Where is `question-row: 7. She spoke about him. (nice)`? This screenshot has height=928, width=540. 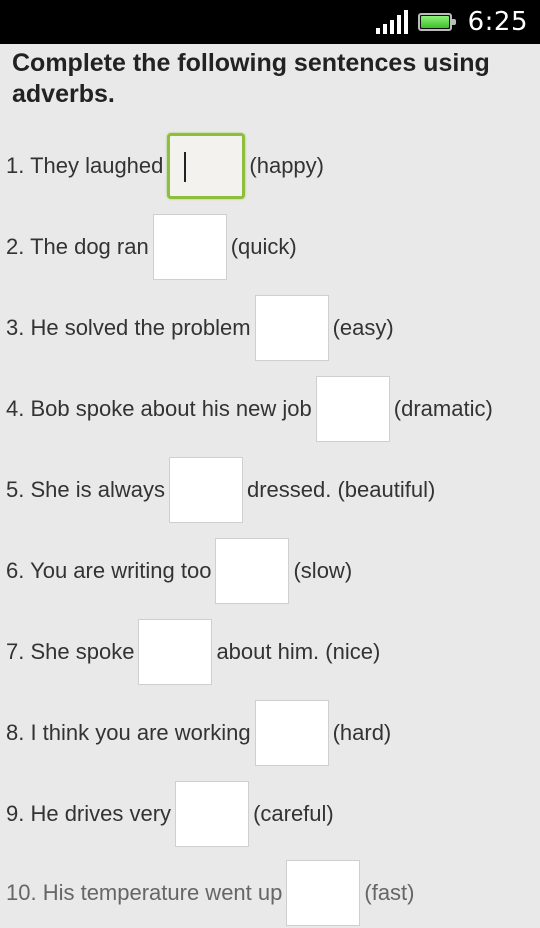
question-row: 7. She spoke about him. (nice) is located at coordinates (193, 652).